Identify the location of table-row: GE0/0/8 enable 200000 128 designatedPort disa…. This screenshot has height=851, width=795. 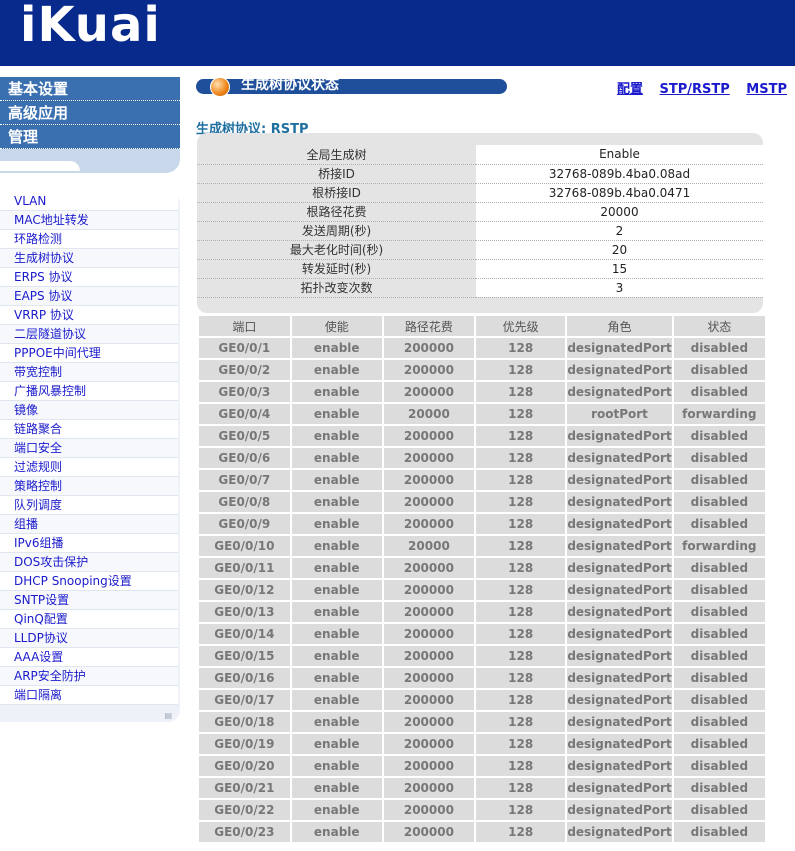
(482, 502).